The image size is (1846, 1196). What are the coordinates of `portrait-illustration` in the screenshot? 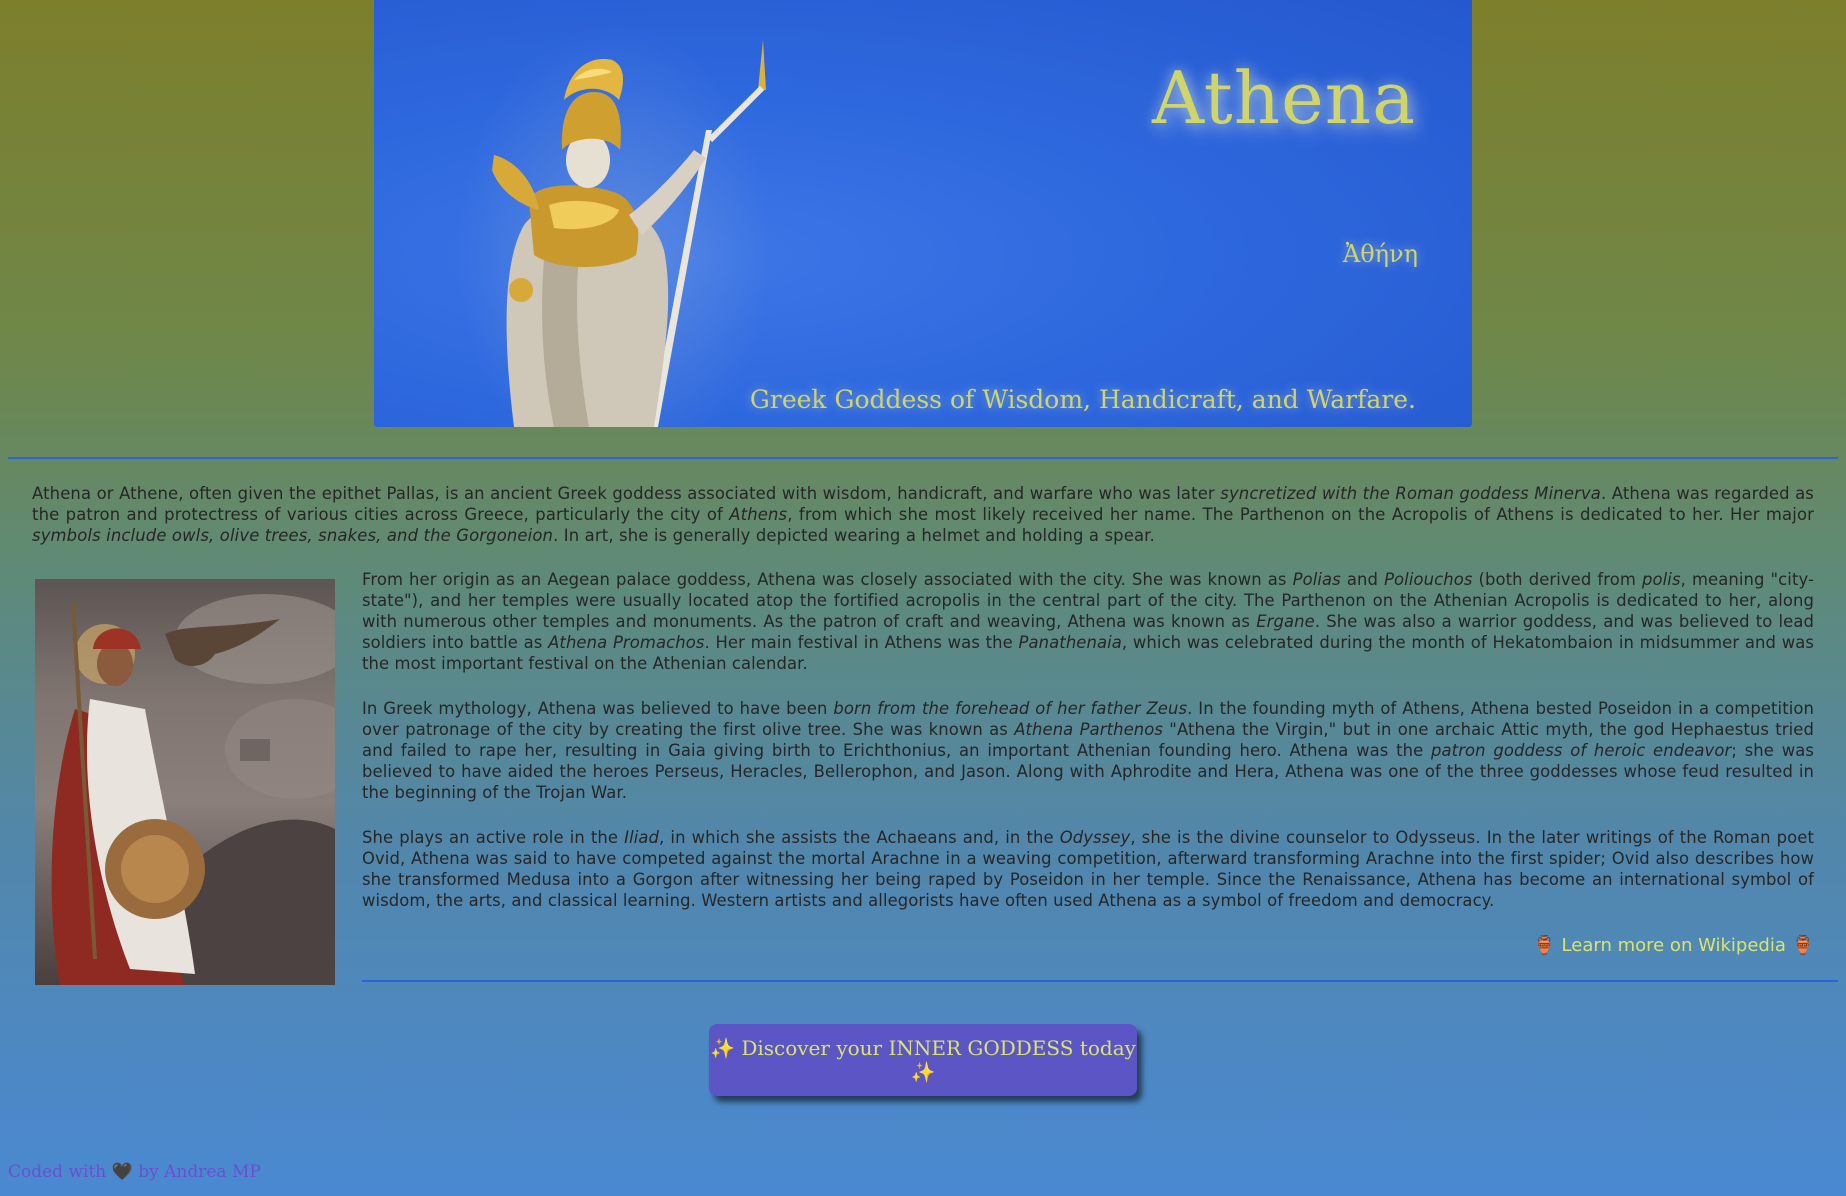 It's located at (193, 789).